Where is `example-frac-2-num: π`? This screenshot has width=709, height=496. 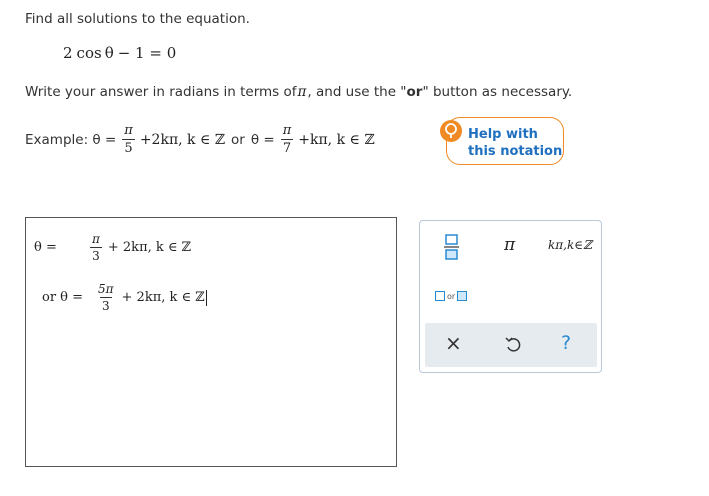
example-frac-2-num: π is located at coordinates (287, 130).